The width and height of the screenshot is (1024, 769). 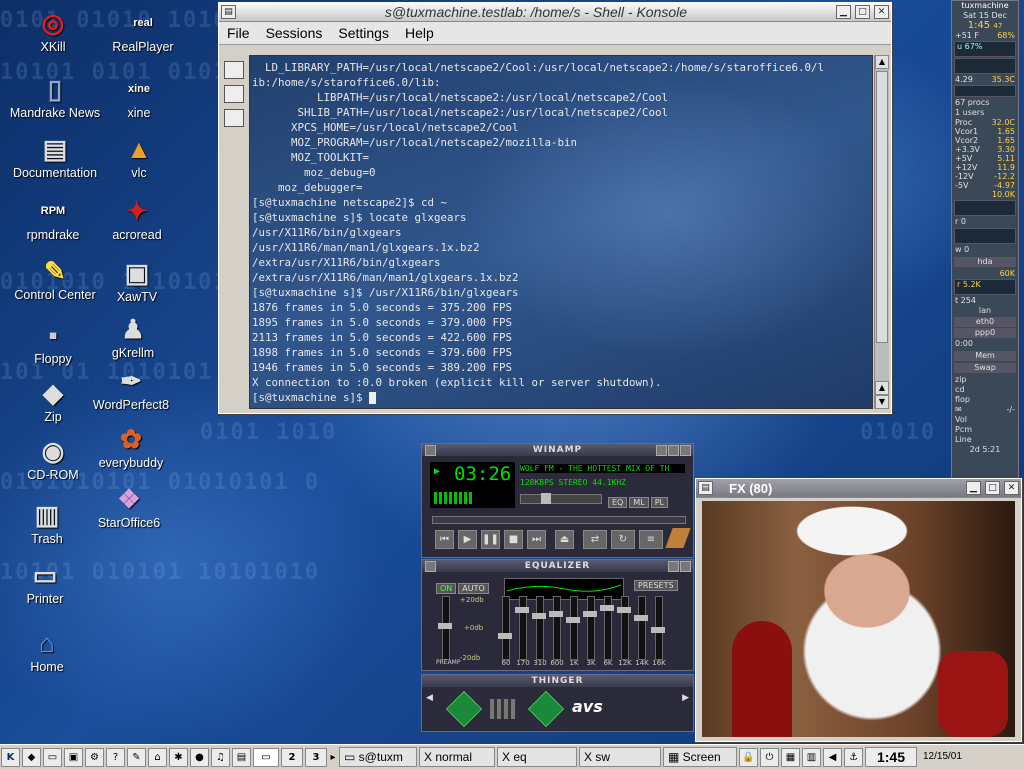 What do you see at coordinates (464, 709) in the screenshot?
I see `thinger-tower-icon` at bounding box center [464, 709].